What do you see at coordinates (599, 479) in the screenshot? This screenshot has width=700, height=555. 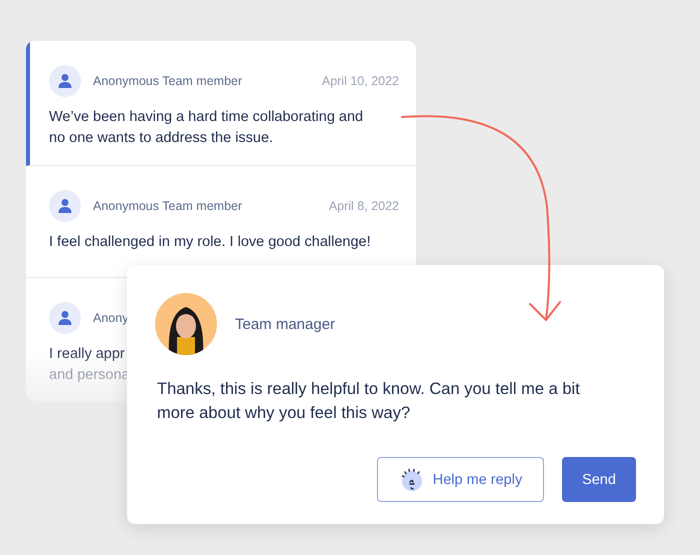 I see `send-button: Send` at bounding box center [599, 479].